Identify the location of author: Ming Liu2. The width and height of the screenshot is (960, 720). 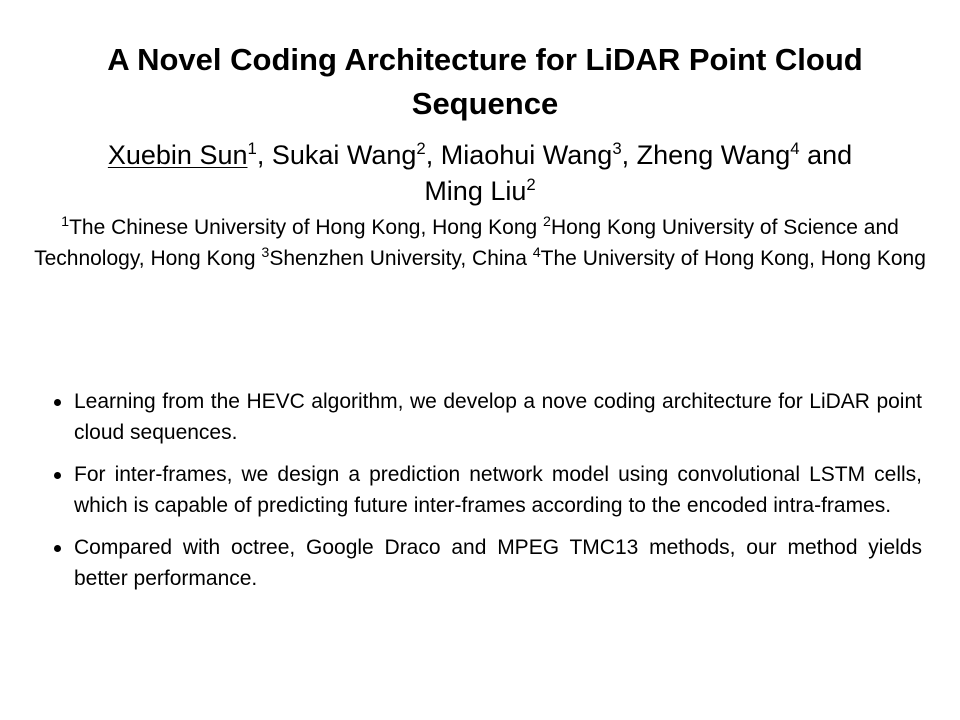
(479, 191).